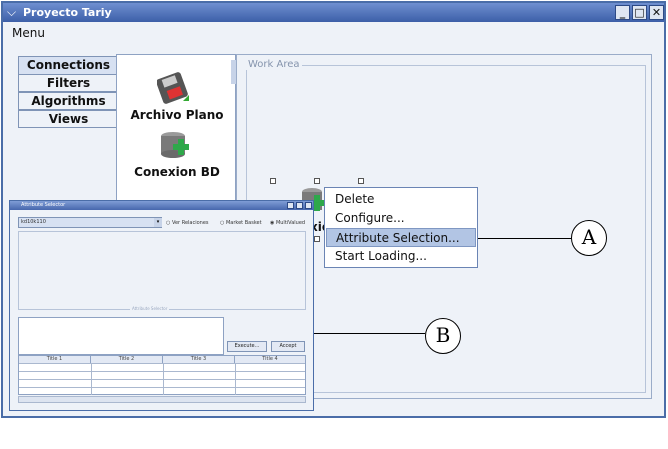 Image resolution: width=668 pixels, height=449 pixels. Describe the element at coordinates (173, 90) in the screenshot. I see `floppy-disk-icon` at that location.